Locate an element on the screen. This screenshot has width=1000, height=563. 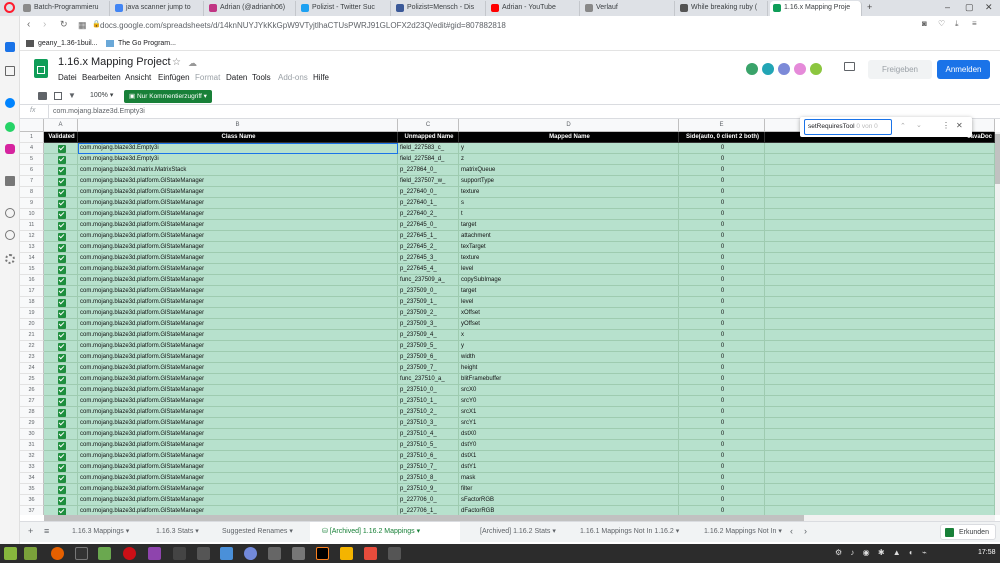
apps-grid-icon: ▦ is located at coordinates (82, 25).